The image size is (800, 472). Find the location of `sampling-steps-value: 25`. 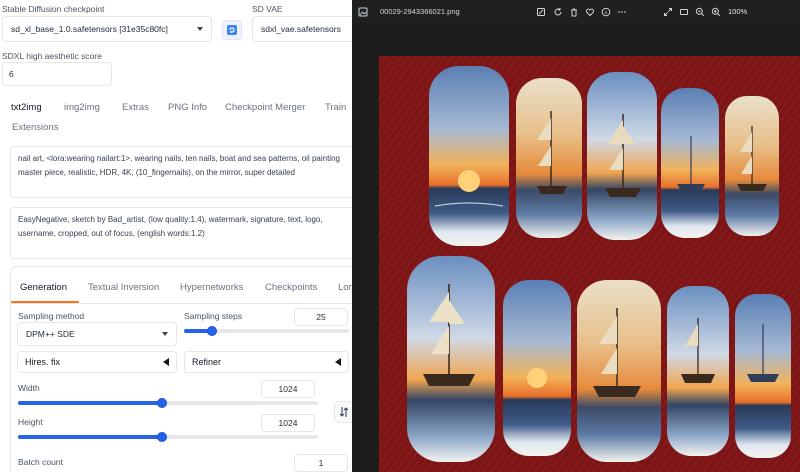

sampling-steps-value: 25 is located at coordinates (321, 317).